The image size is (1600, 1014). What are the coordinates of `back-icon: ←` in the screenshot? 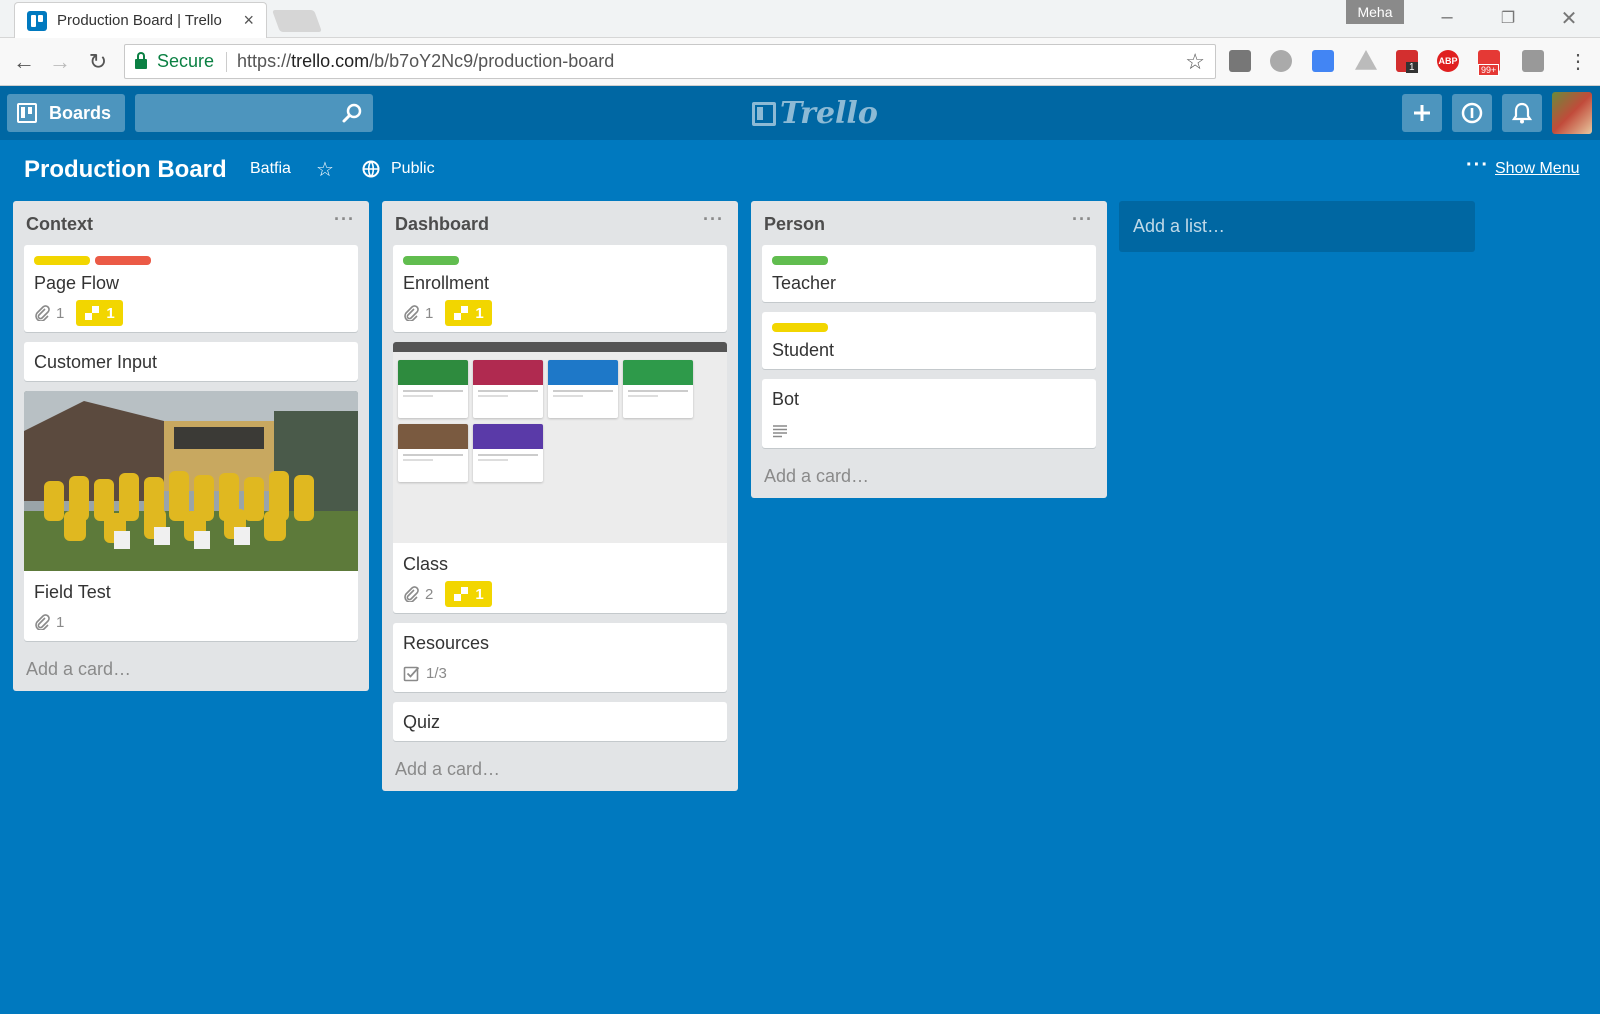 It's located at (24, 62).